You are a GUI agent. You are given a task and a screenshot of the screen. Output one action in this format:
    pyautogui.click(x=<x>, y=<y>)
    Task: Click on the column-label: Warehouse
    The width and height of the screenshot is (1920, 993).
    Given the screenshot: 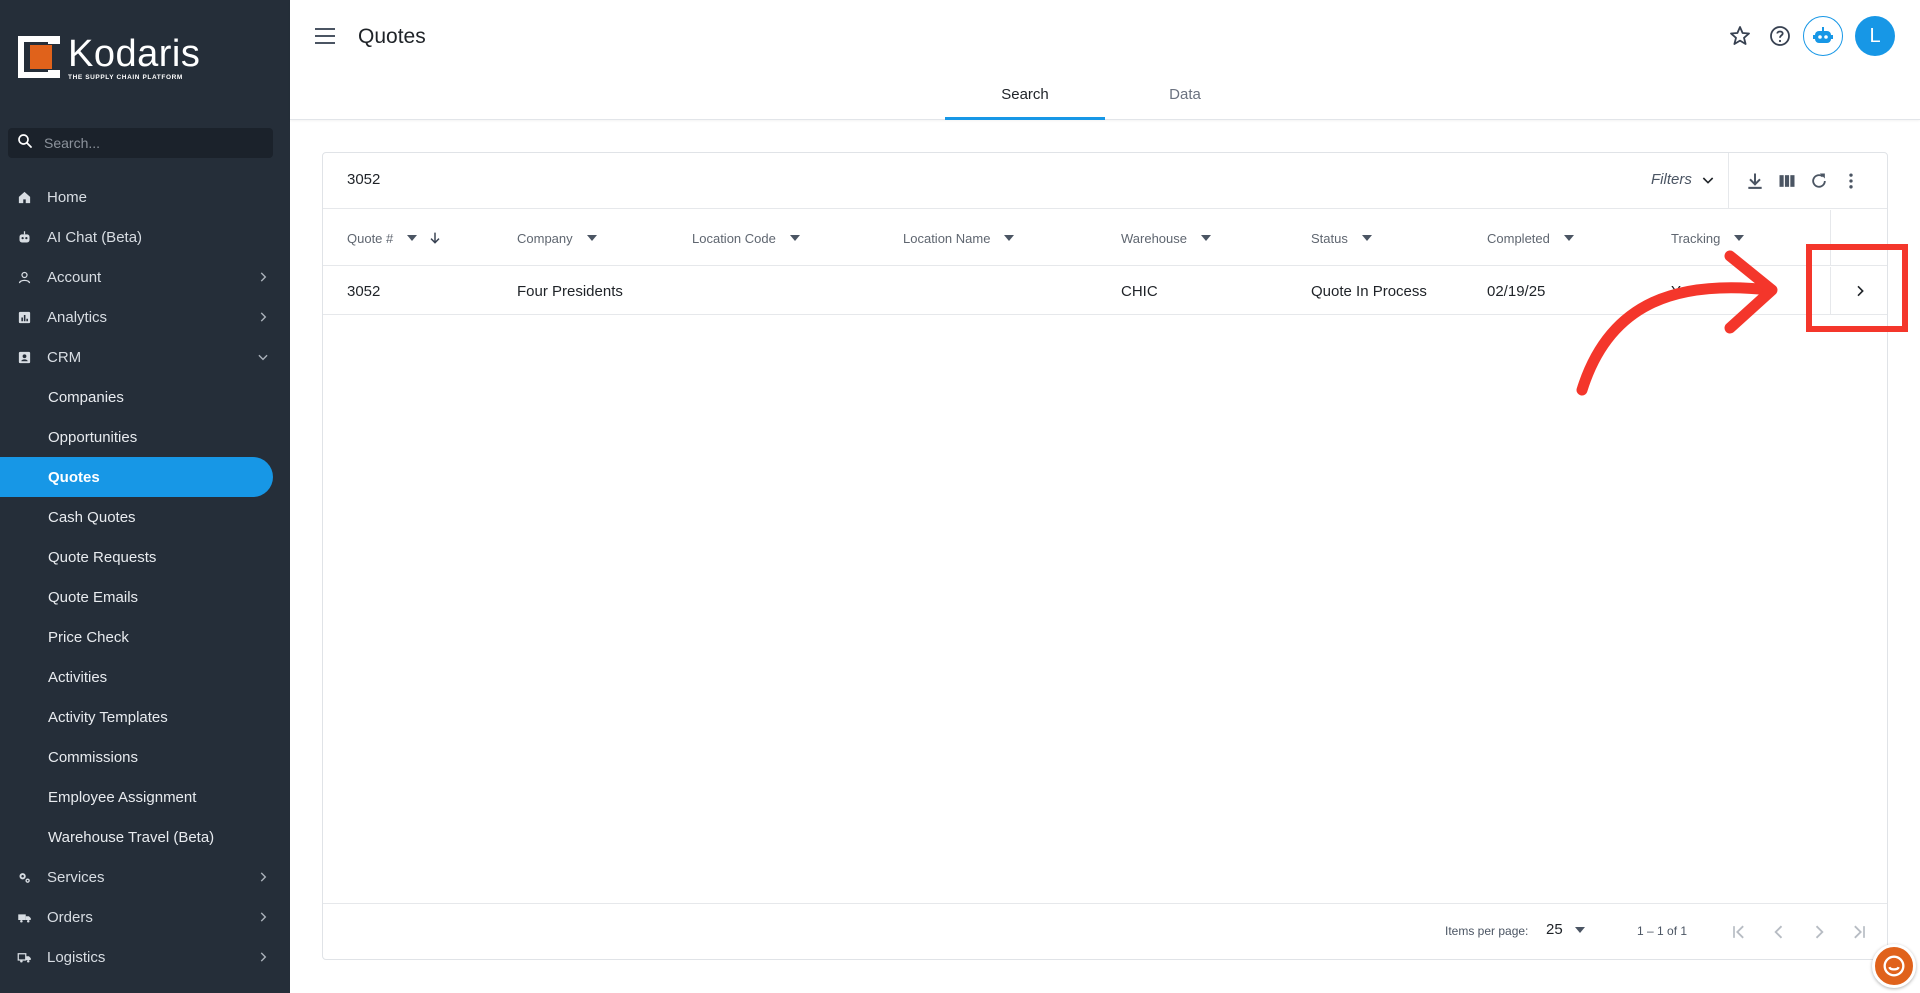 What is the action you would take?
    pyautogui.click(x=1154, y=238)
    